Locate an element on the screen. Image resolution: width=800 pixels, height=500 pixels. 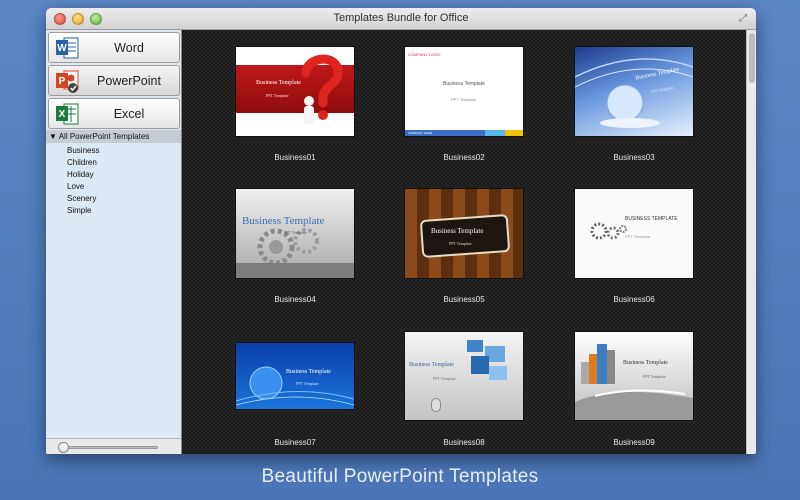
template-thumbnail-business06: BUSINESS TEMPLATE PPT Template is located at coordinates (634, 233).